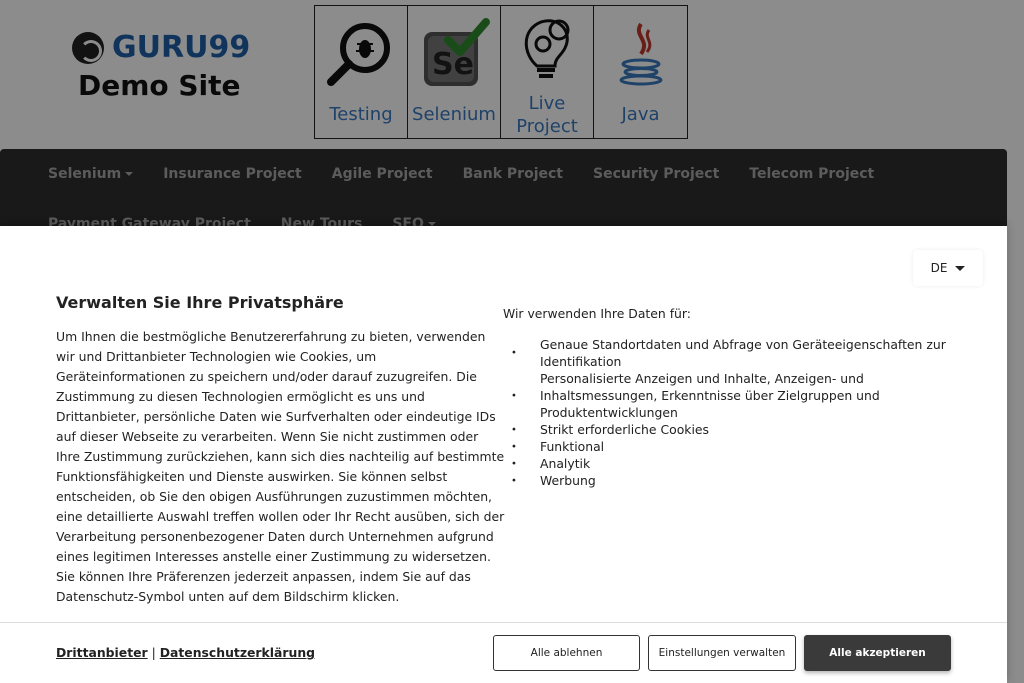  Describe the element at coordinates (102, 652) in the screenshot. I see `third-parties-link: Drittanbieter` at that location.